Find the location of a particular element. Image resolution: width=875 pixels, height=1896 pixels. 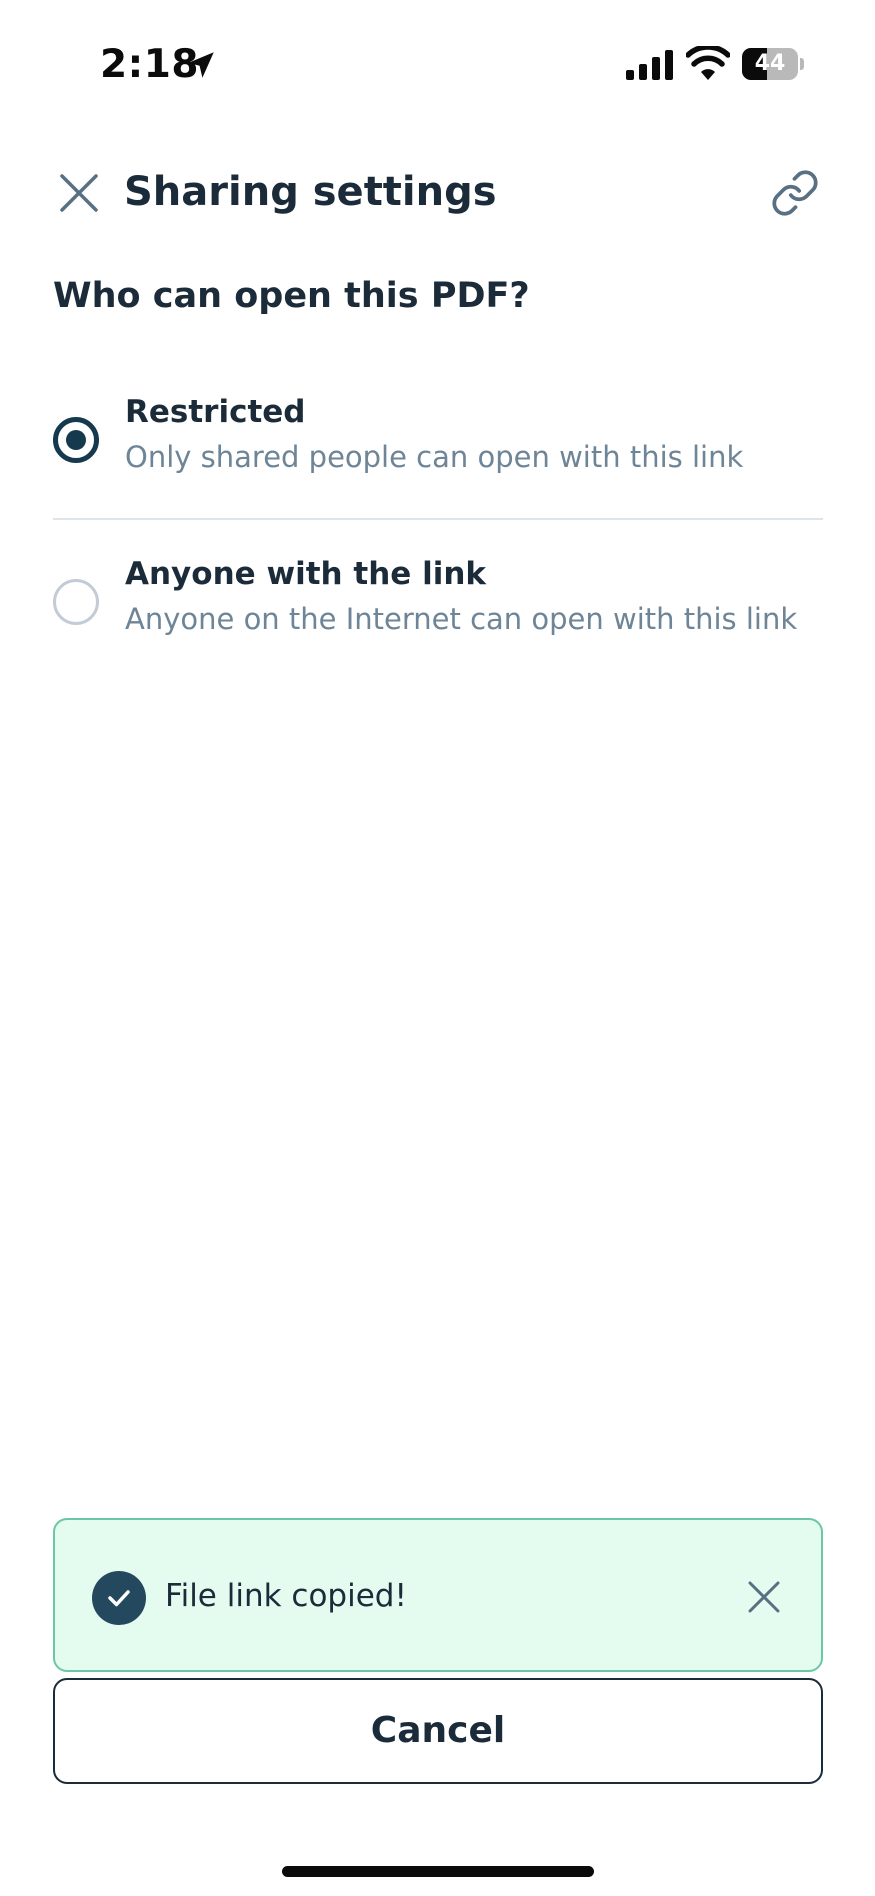

battery-level: 44 is located at coordinates (770, 63).